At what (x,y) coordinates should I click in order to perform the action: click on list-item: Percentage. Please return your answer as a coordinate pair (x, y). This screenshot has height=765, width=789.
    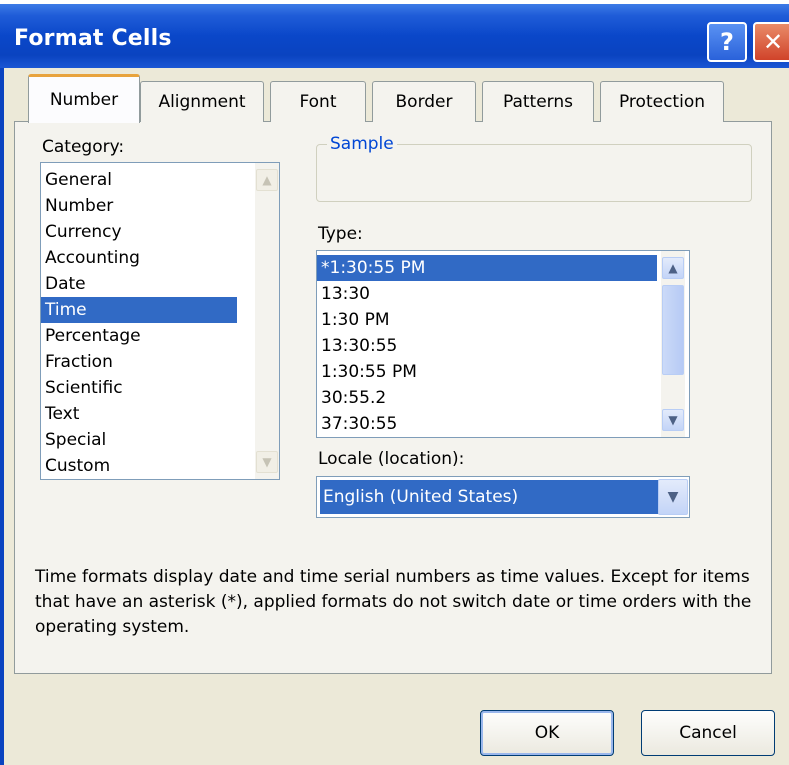
    Looking at the image, I should click on (139, 336).